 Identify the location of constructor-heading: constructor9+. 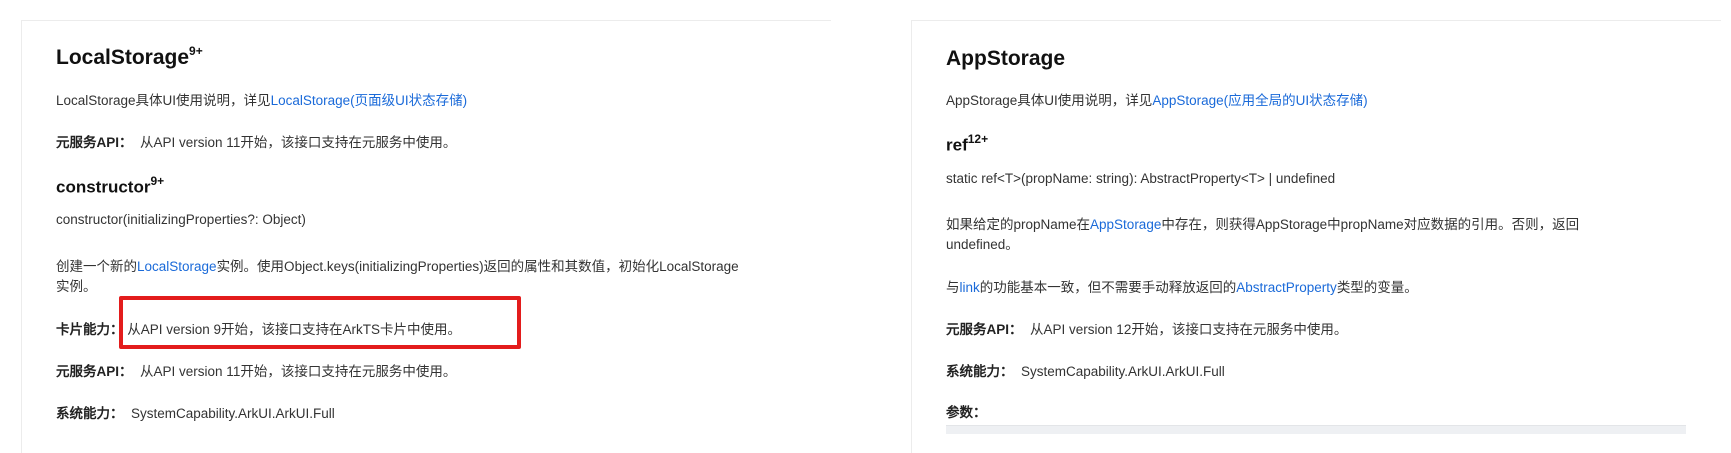
(110, 185).